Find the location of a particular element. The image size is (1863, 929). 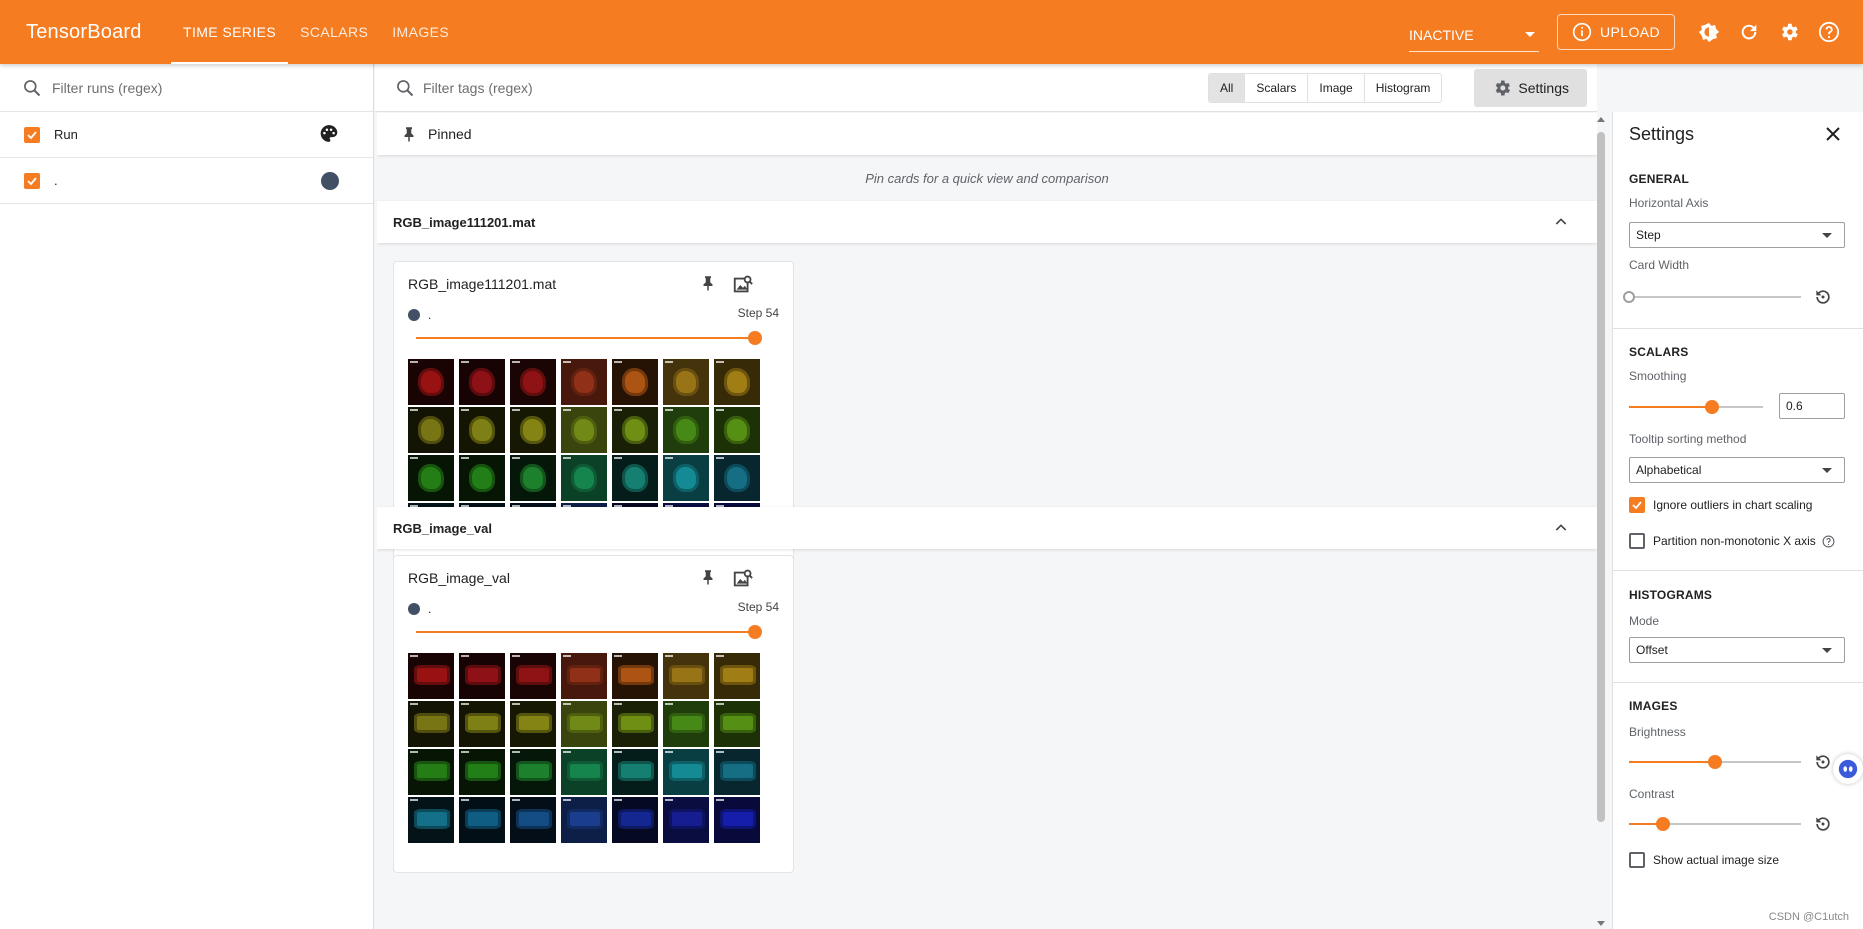

smoothing-slider is located at coordinates (1696, 407).